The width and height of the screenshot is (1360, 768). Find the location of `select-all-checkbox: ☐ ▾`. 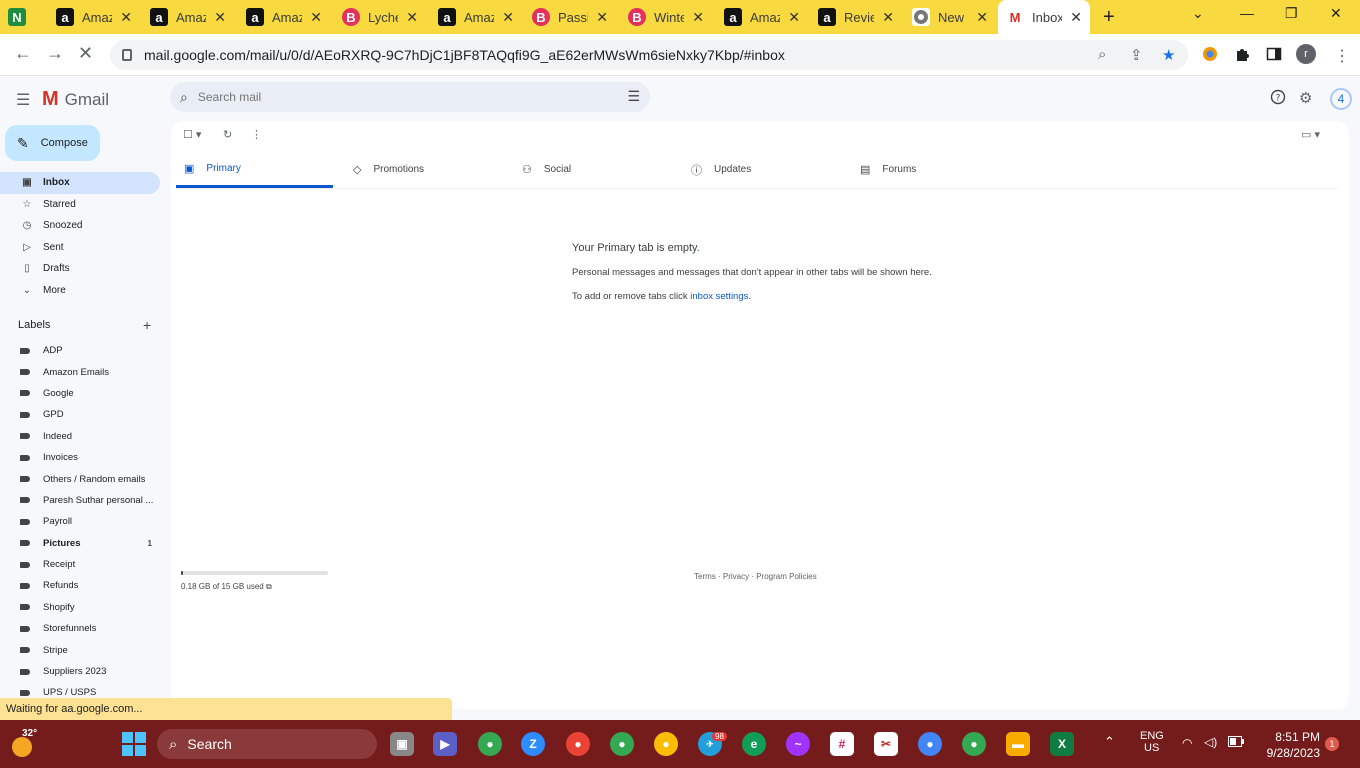

select-all-checkbox: ☐ ▾ is located at coordinates (192, 134).